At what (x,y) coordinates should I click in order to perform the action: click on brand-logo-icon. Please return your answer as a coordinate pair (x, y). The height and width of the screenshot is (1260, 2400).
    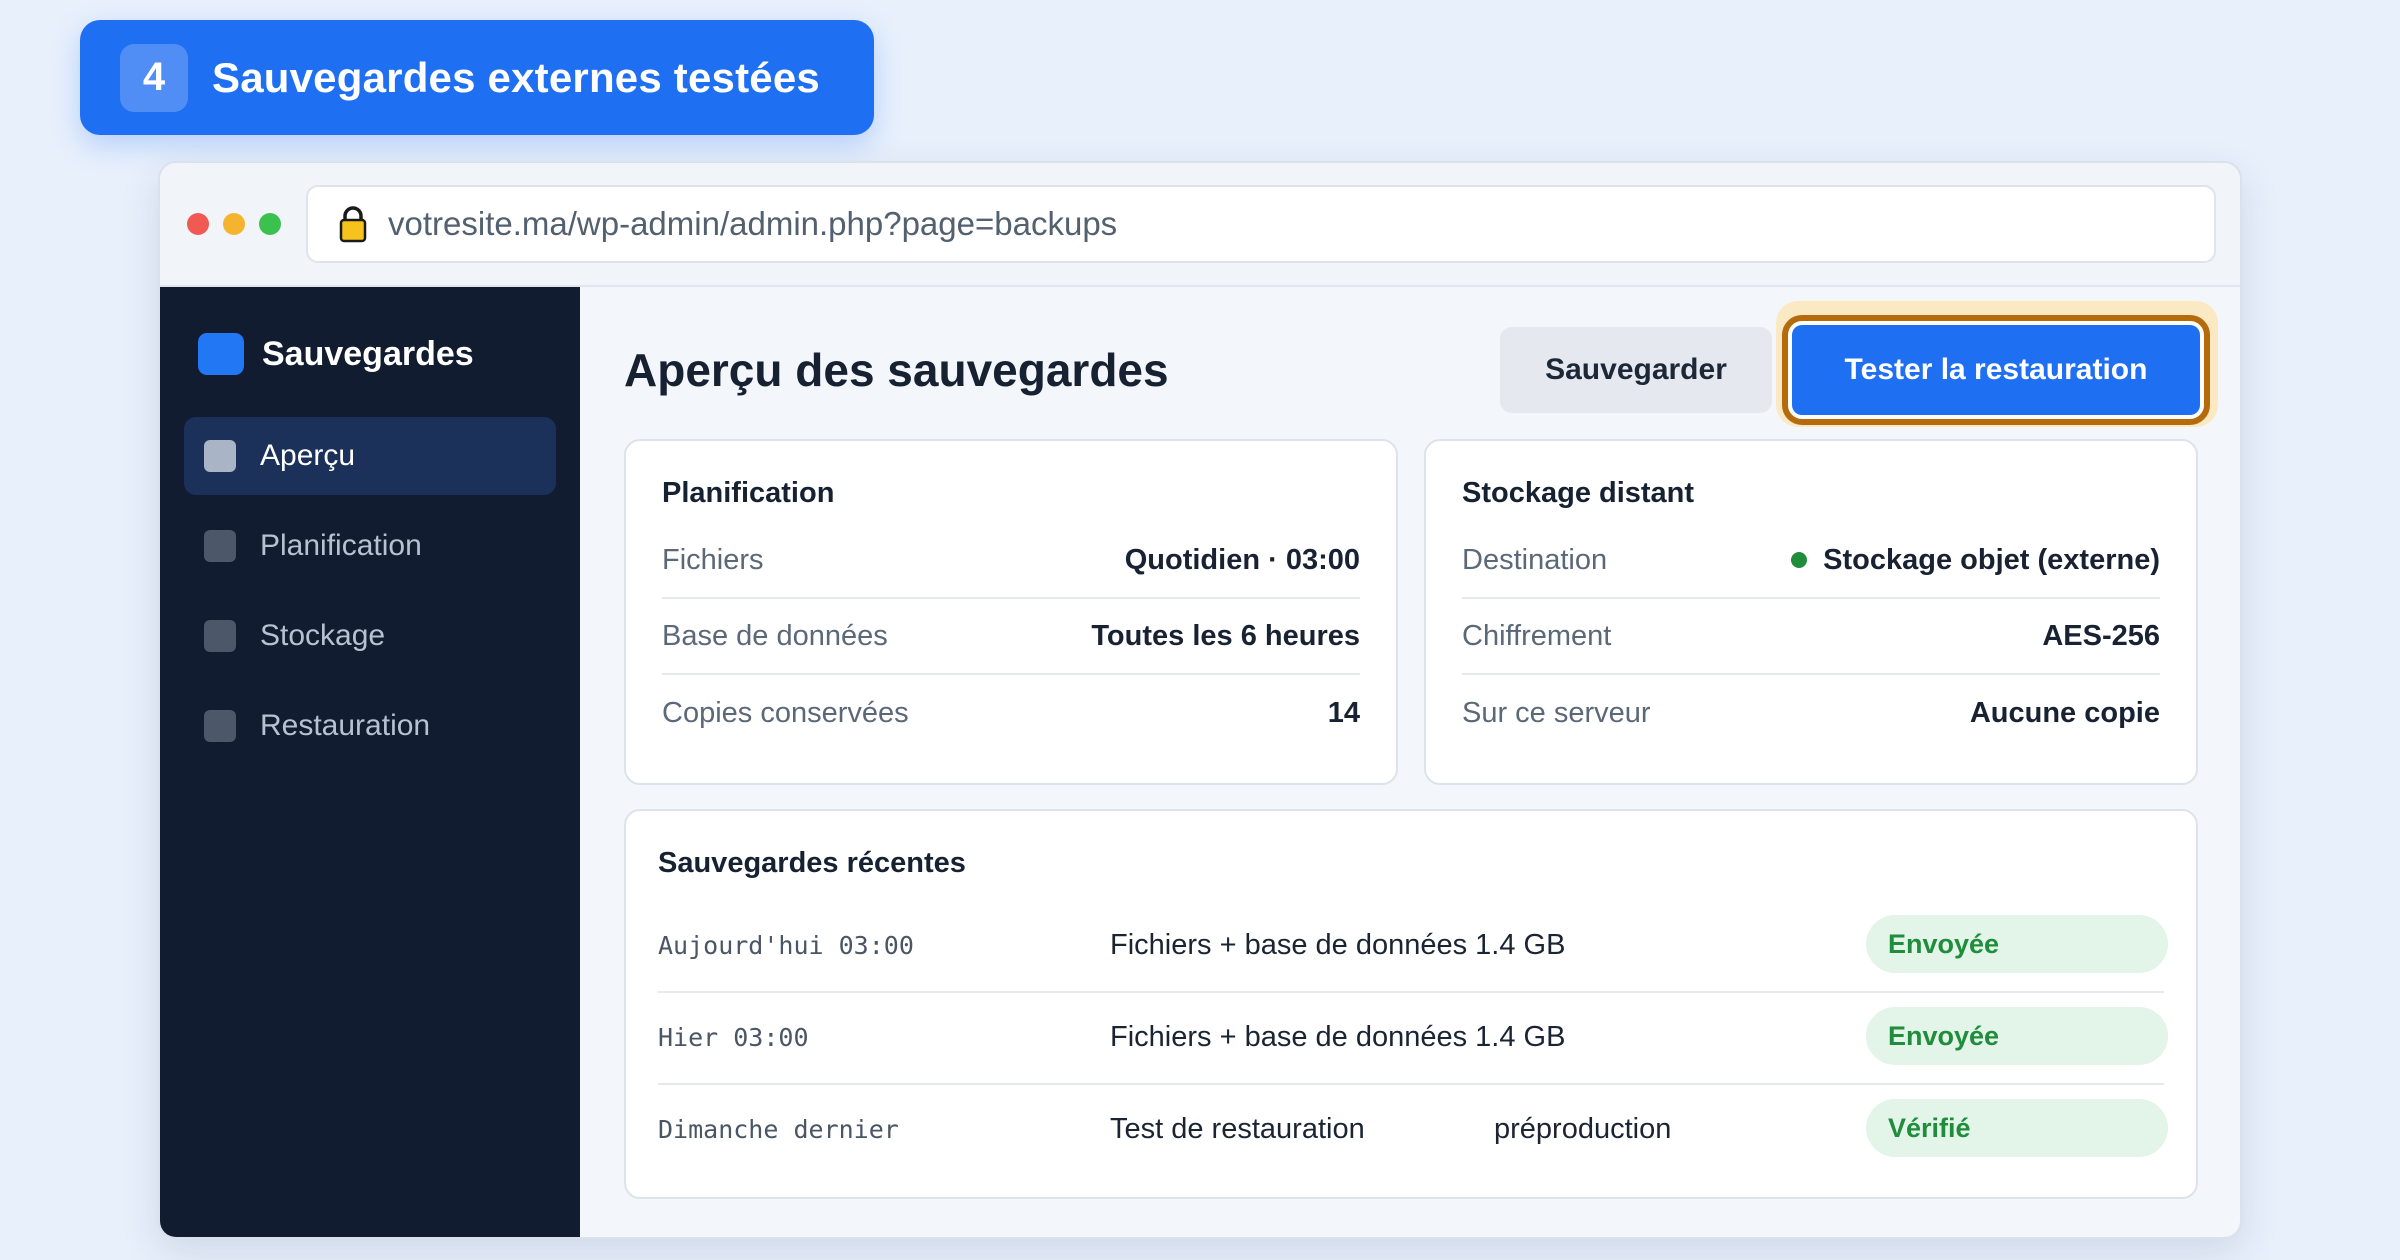
    Looking at the image, I should click on (221, 354).